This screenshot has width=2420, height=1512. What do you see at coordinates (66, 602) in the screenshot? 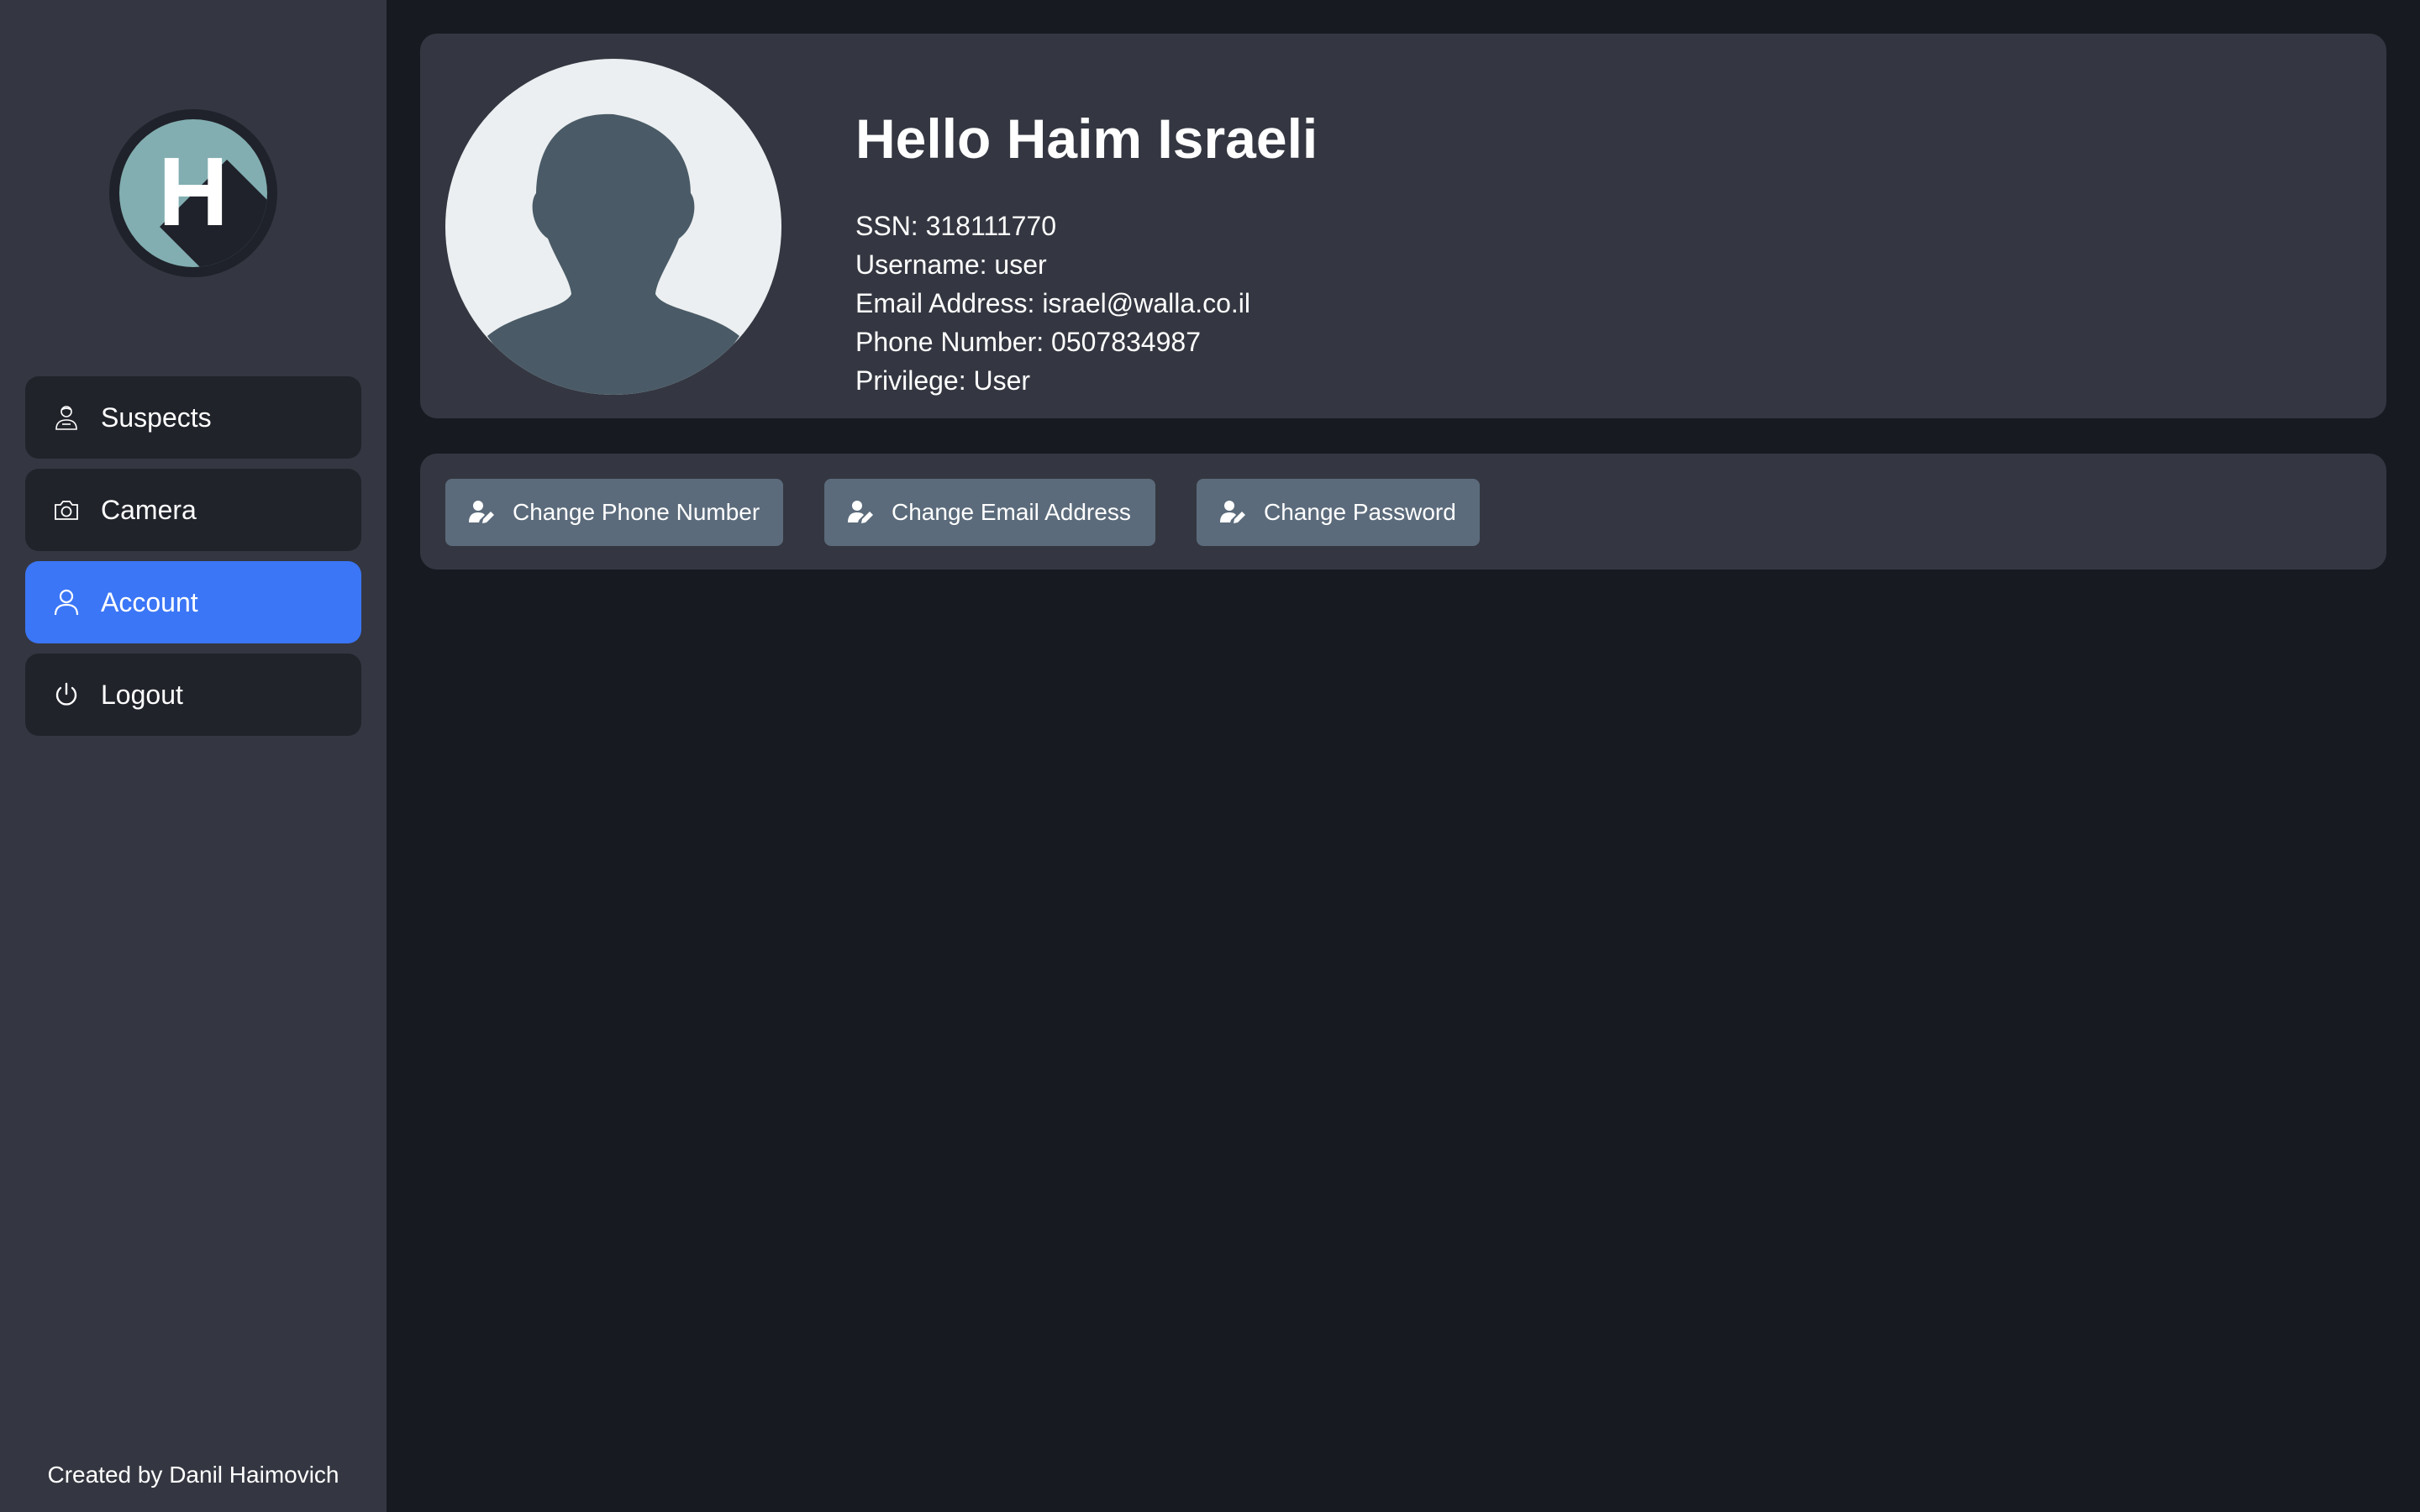
I see `user-icon` at bounding box center [66, 602].